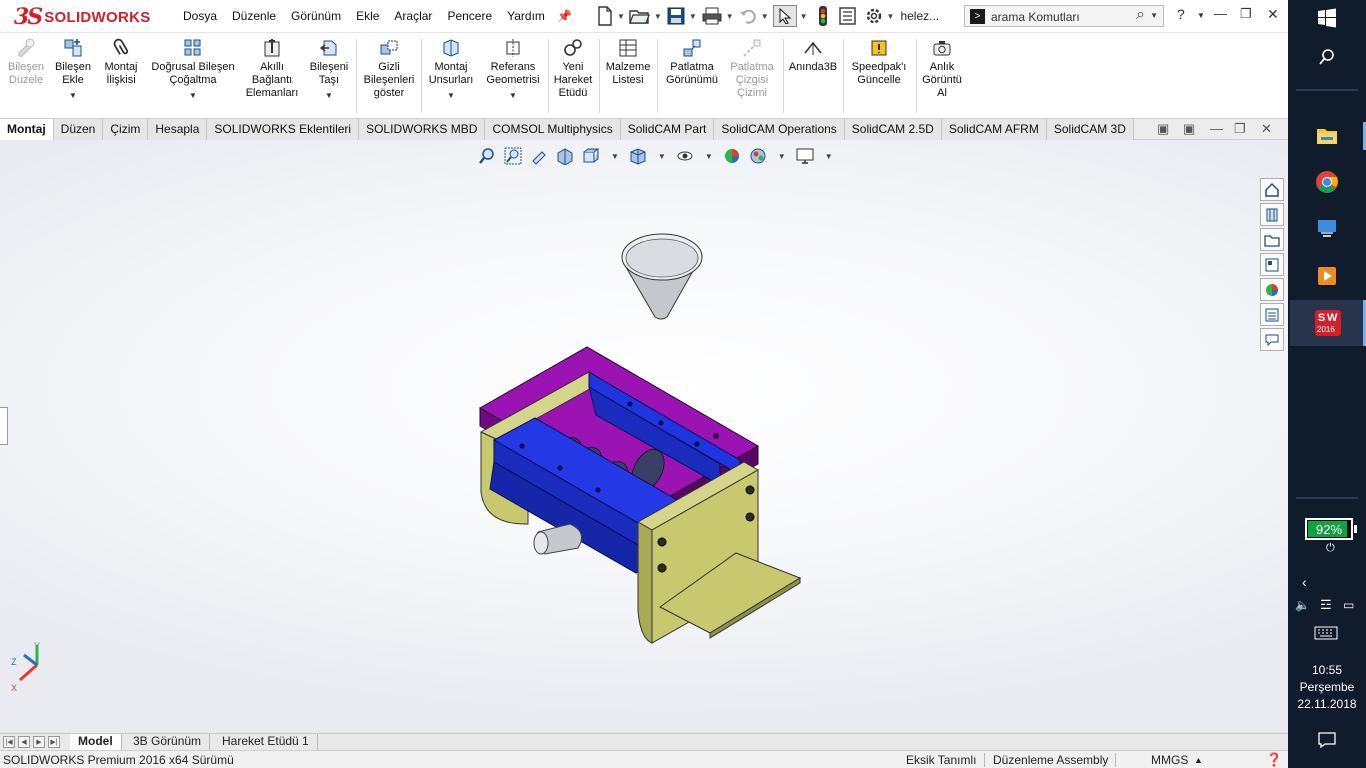 Image resolution: width=1366 pixels, height=768 pixels. I want to click on help-dropdown-icon: ▼, so click(1201, 15).